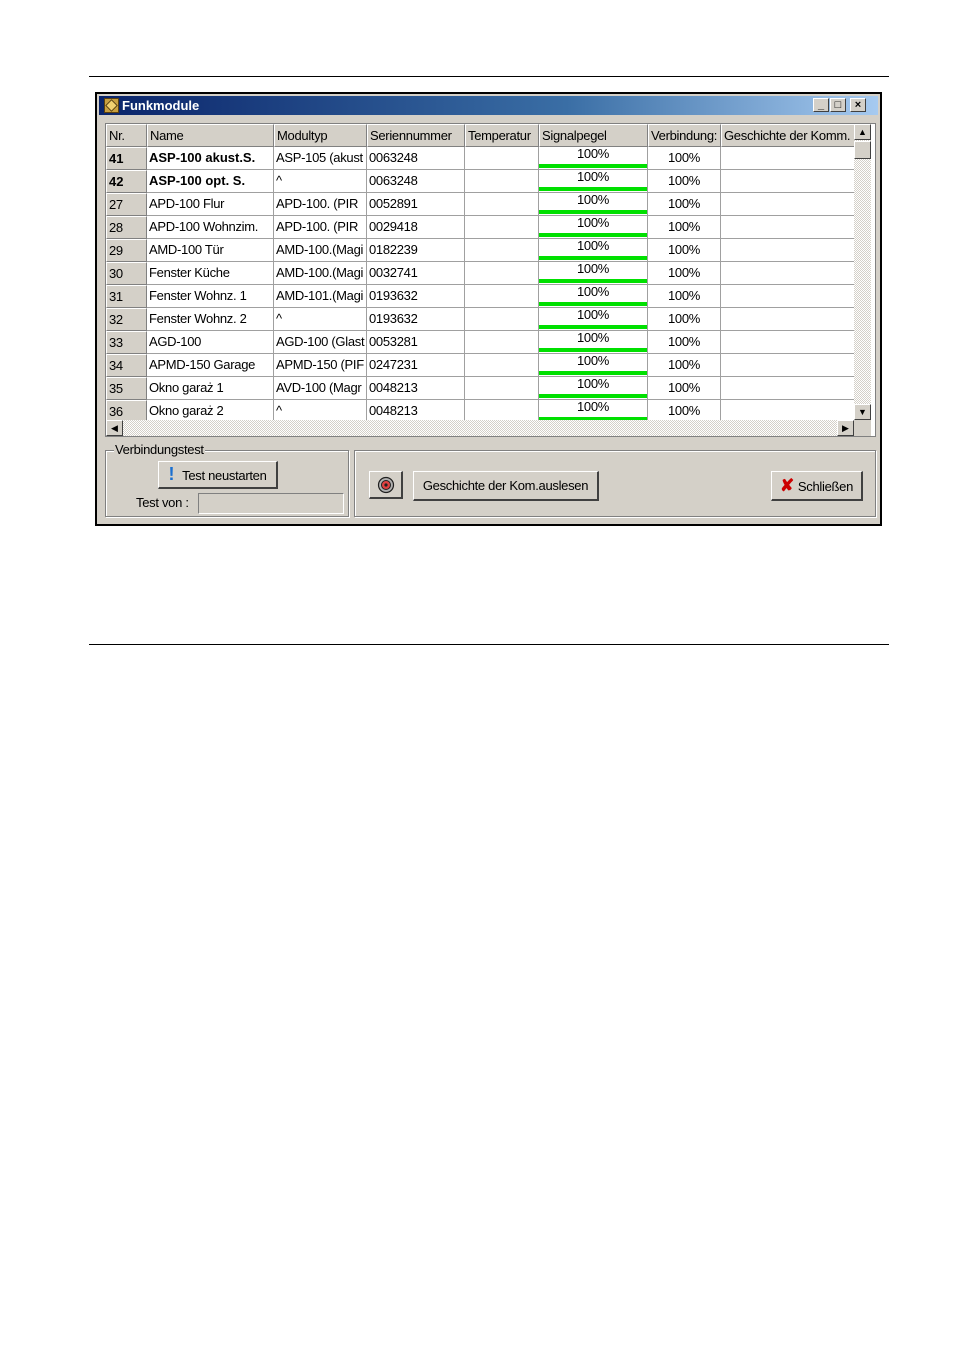  I want to click on cell-modultyp: ASP-105 (akust, so click(320, 158).